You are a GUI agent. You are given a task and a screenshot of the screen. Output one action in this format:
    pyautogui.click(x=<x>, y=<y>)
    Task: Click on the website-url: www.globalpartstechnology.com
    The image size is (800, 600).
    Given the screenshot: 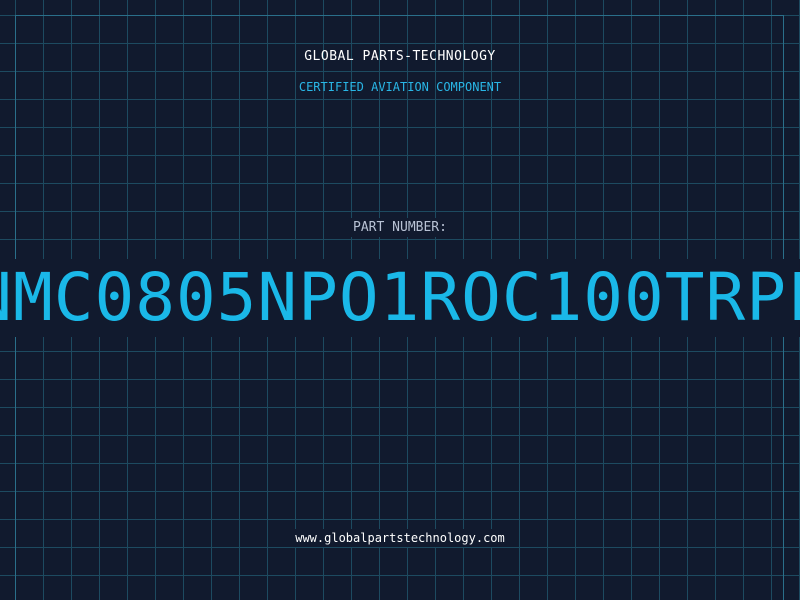 What is the action you would take?
    pyautogui.click(x=400, y=538)
    